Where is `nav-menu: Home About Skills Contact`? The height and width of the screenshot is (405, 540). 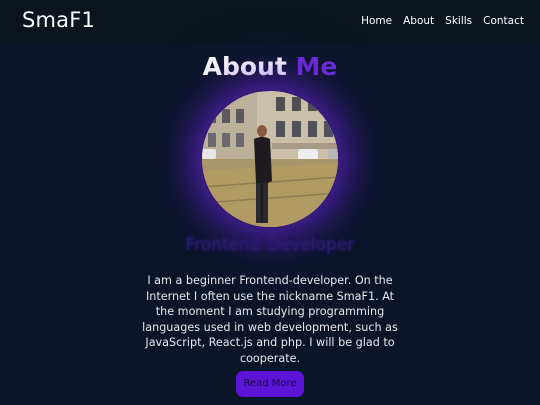 nav-menu: Home About Skills Contact is located at coordinates (442, 21).